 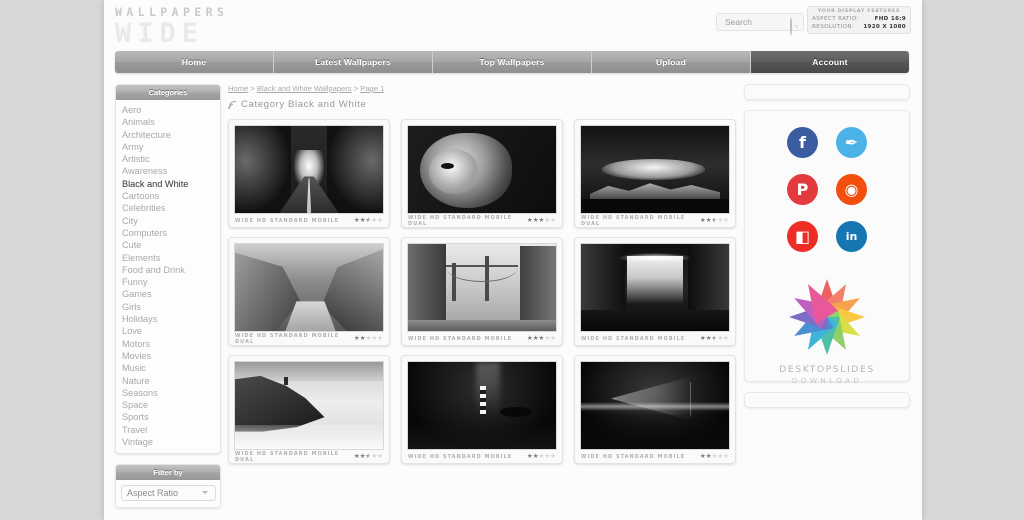 I want to click on sidebar-item-motors: Motors, so click(x=168, y=344).